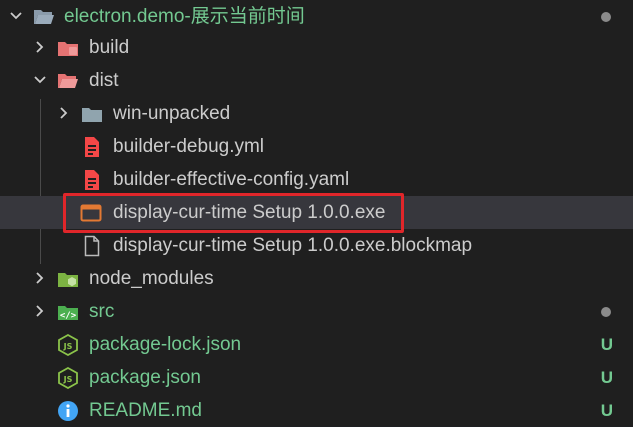 This screenshot has height=427, width=633. What do you see at coordinates (316, 113) in the screenshot?
I see `tree-item-win-unpacked: win-unpacked` at bounding box center [316, 113].